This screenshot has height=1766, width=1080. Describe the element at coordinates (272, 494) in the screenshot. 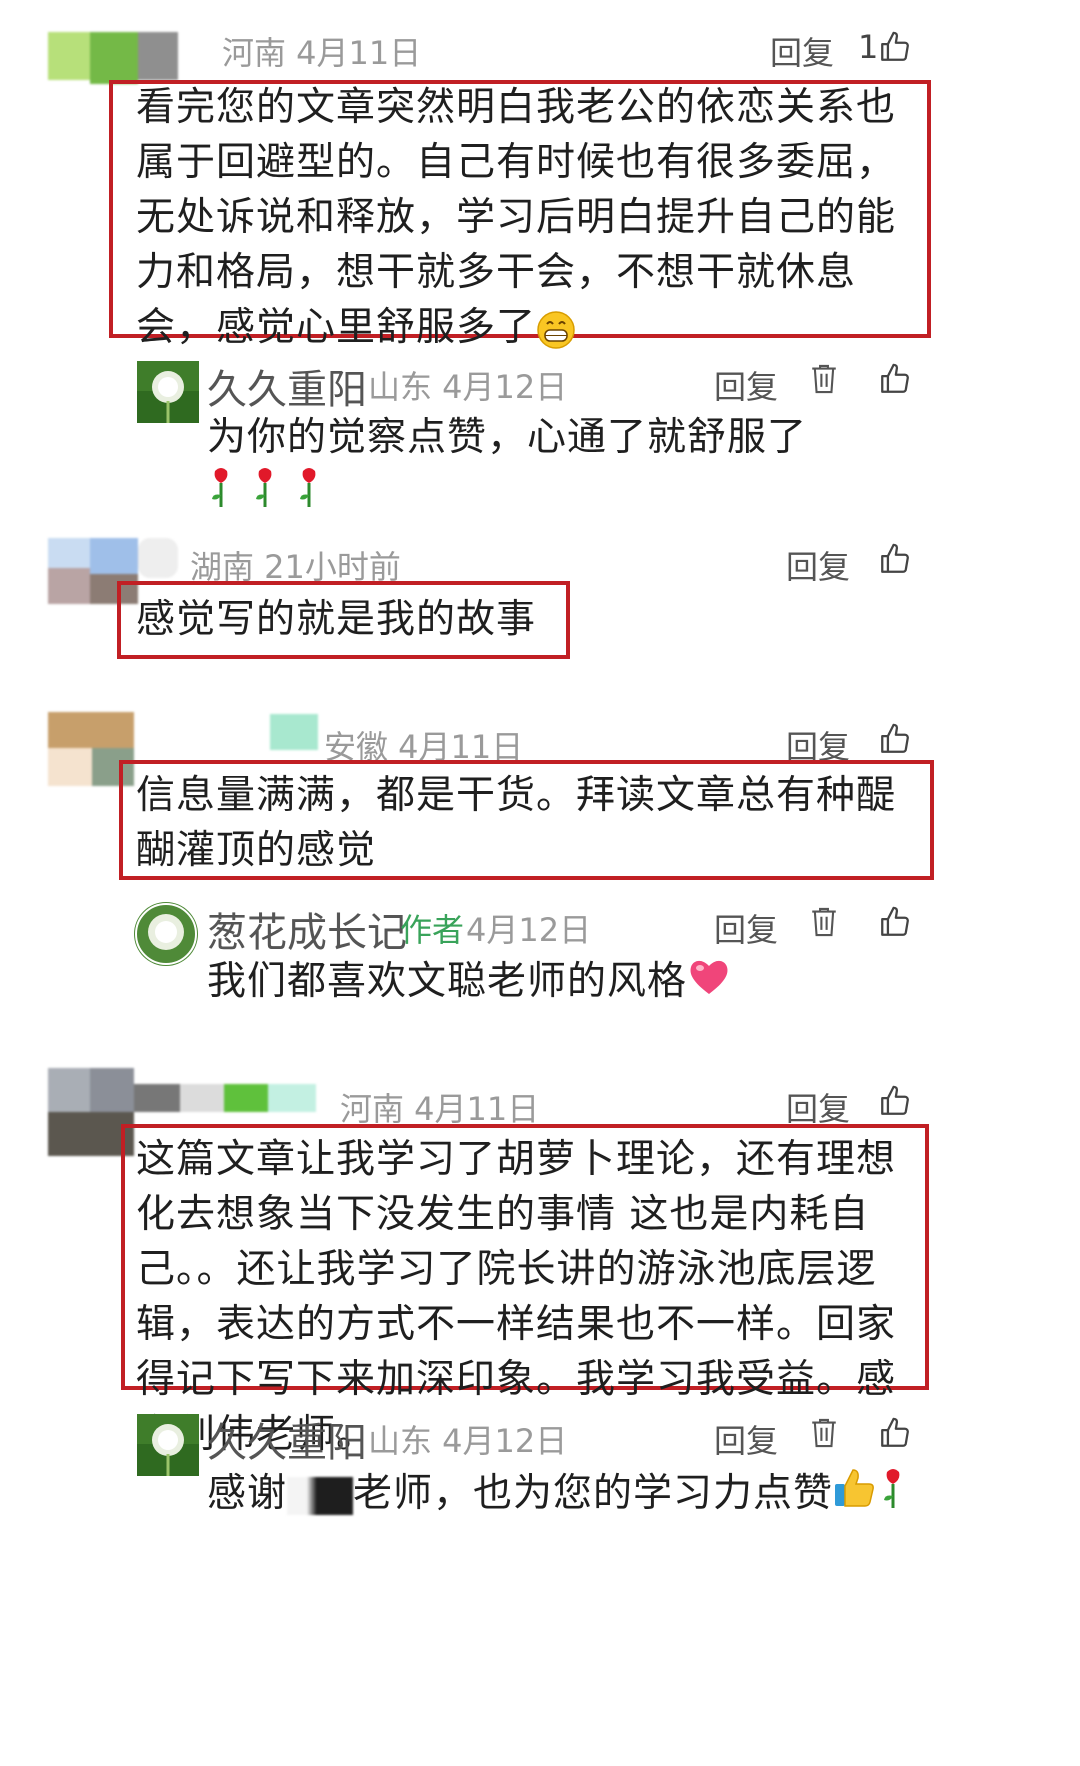

I see `rose-emoji` at that location.